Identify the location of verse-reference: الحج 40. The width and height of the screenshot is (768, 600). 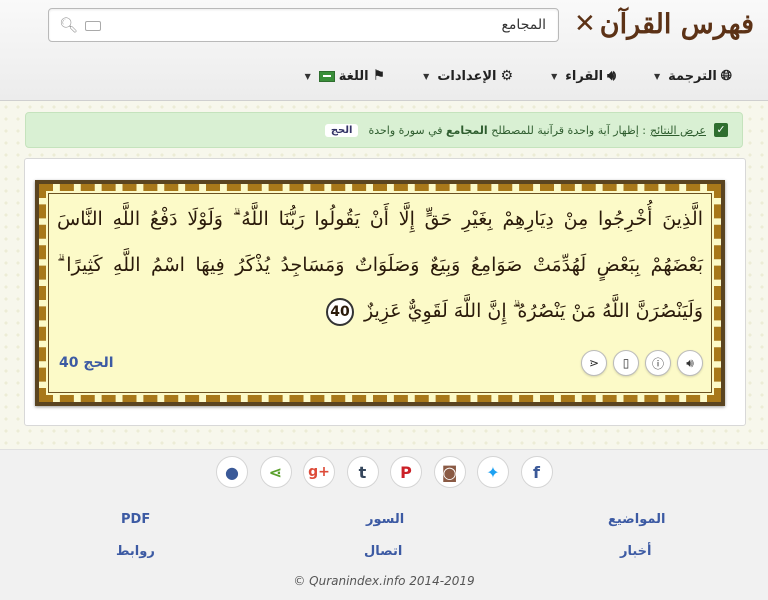
(86, 363).